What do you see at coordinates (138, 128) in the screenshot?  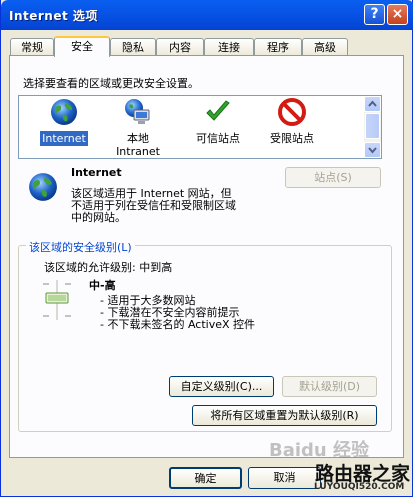 I see `zone-local-intranet: 本地 Intranet` at bounding box center [138, 128].